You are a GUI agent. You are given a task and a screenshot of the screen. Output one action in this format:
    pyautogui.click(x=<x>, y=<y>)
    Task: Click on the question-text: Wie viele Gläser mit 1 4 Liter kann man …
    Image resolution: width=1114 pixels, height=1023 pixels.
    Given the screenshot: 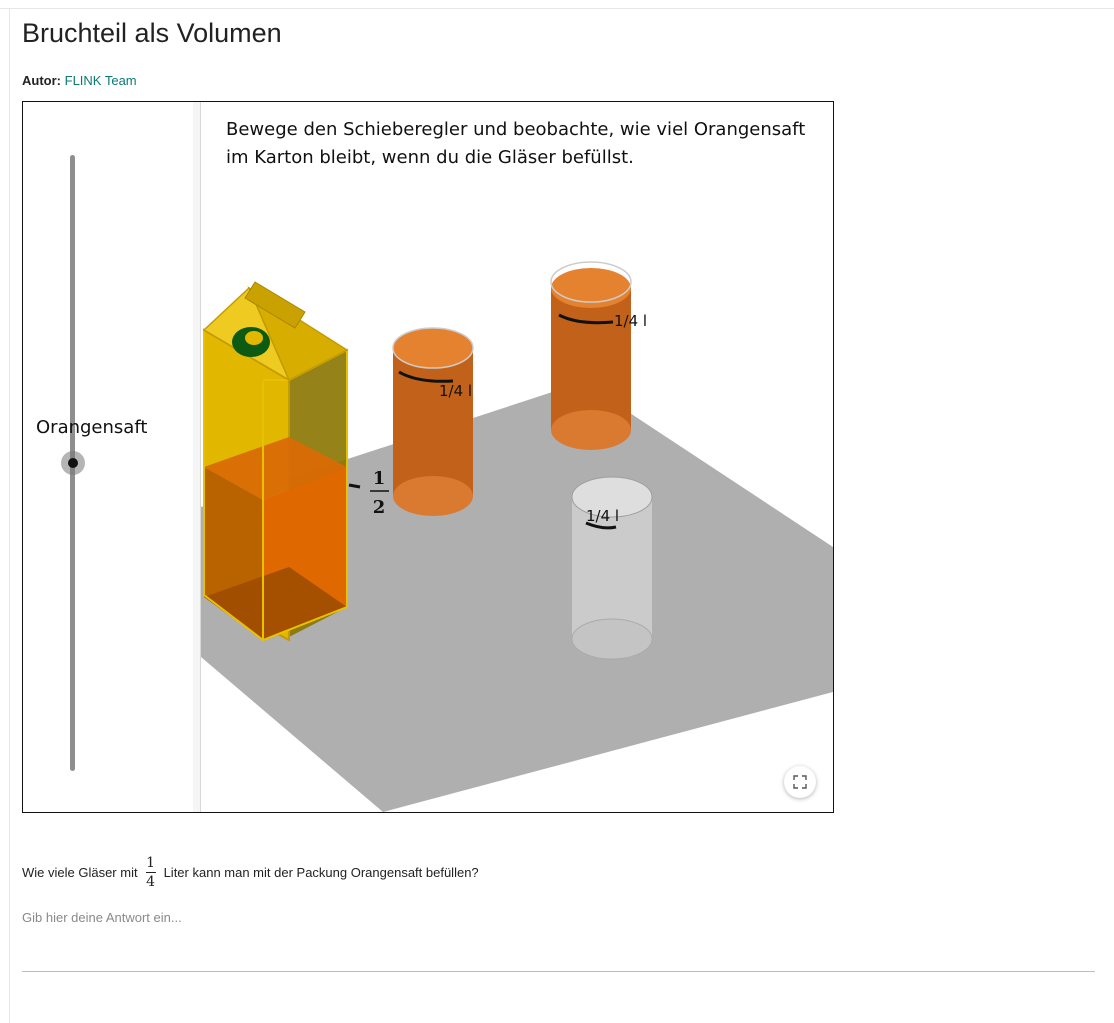 What is the action you would take?
    pyautogui.click(x=250, y=872)
    